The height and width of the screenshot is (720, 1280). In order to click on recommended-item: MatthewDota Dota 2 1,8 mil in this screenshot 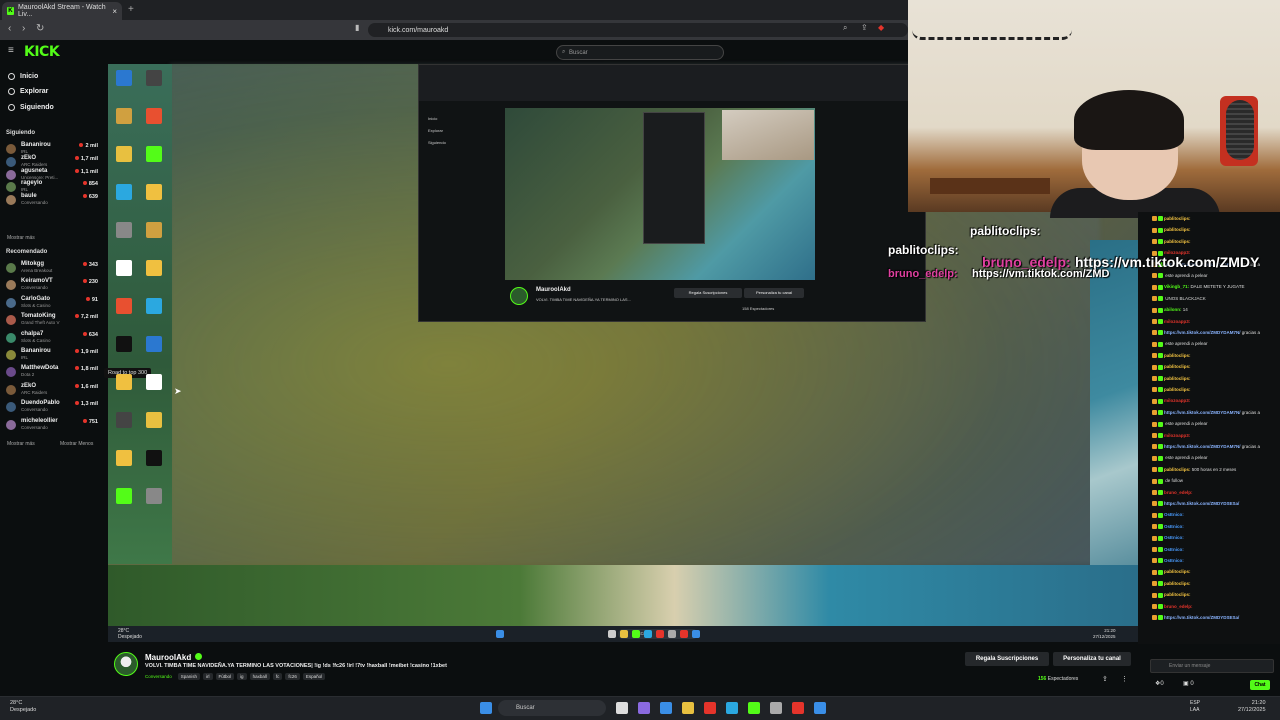, I will do `click(52, 372)`.